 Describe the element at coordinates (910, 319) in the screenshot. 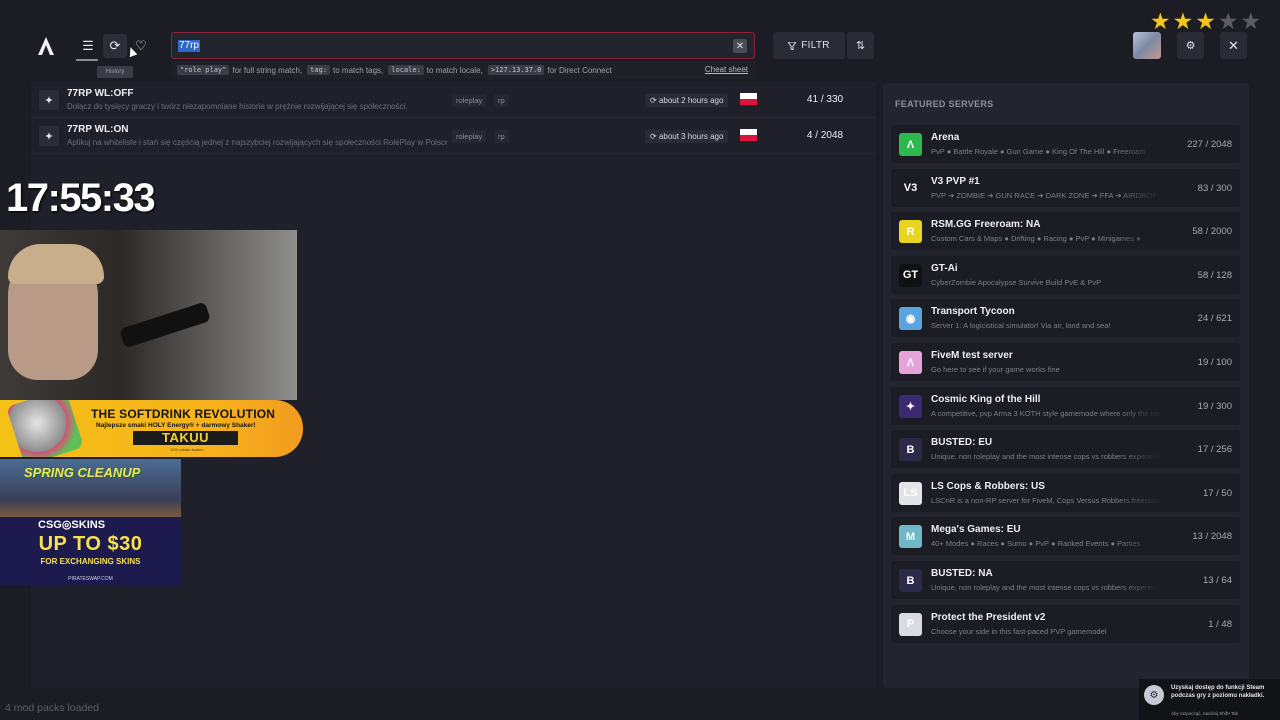

I see `server-logo-icon: ◉` at that location.